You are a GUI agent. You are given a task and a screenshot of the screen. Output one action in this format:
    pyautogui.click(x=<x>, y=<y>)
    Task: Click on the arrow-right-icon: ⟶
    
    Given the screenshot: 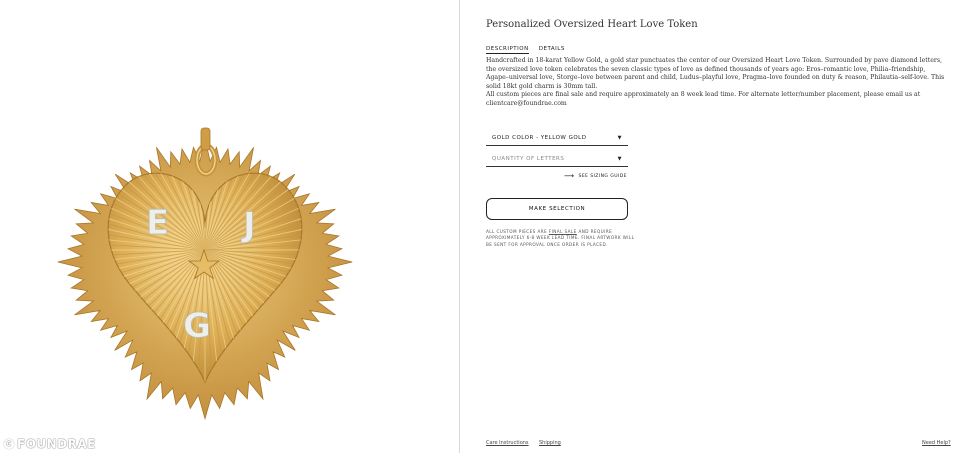 What is the action you would take?
    pyautogui.click(x=569, y=176)
    